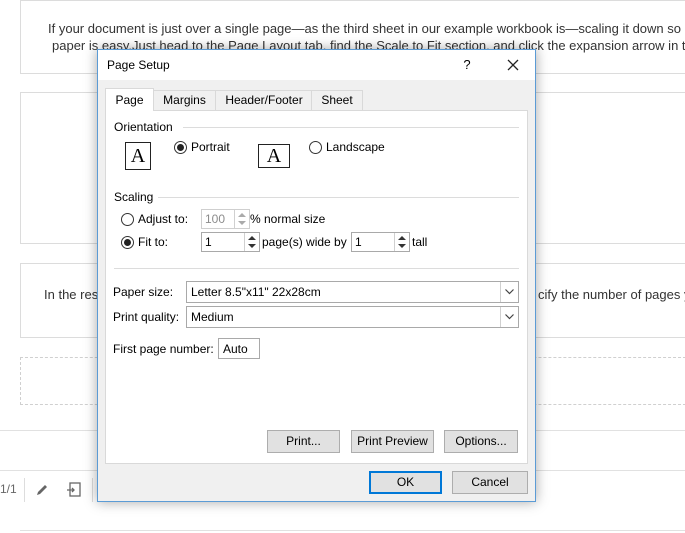 This screenshot has height=533, width=685. I want to click on landscape-radio, so click(315, 147).